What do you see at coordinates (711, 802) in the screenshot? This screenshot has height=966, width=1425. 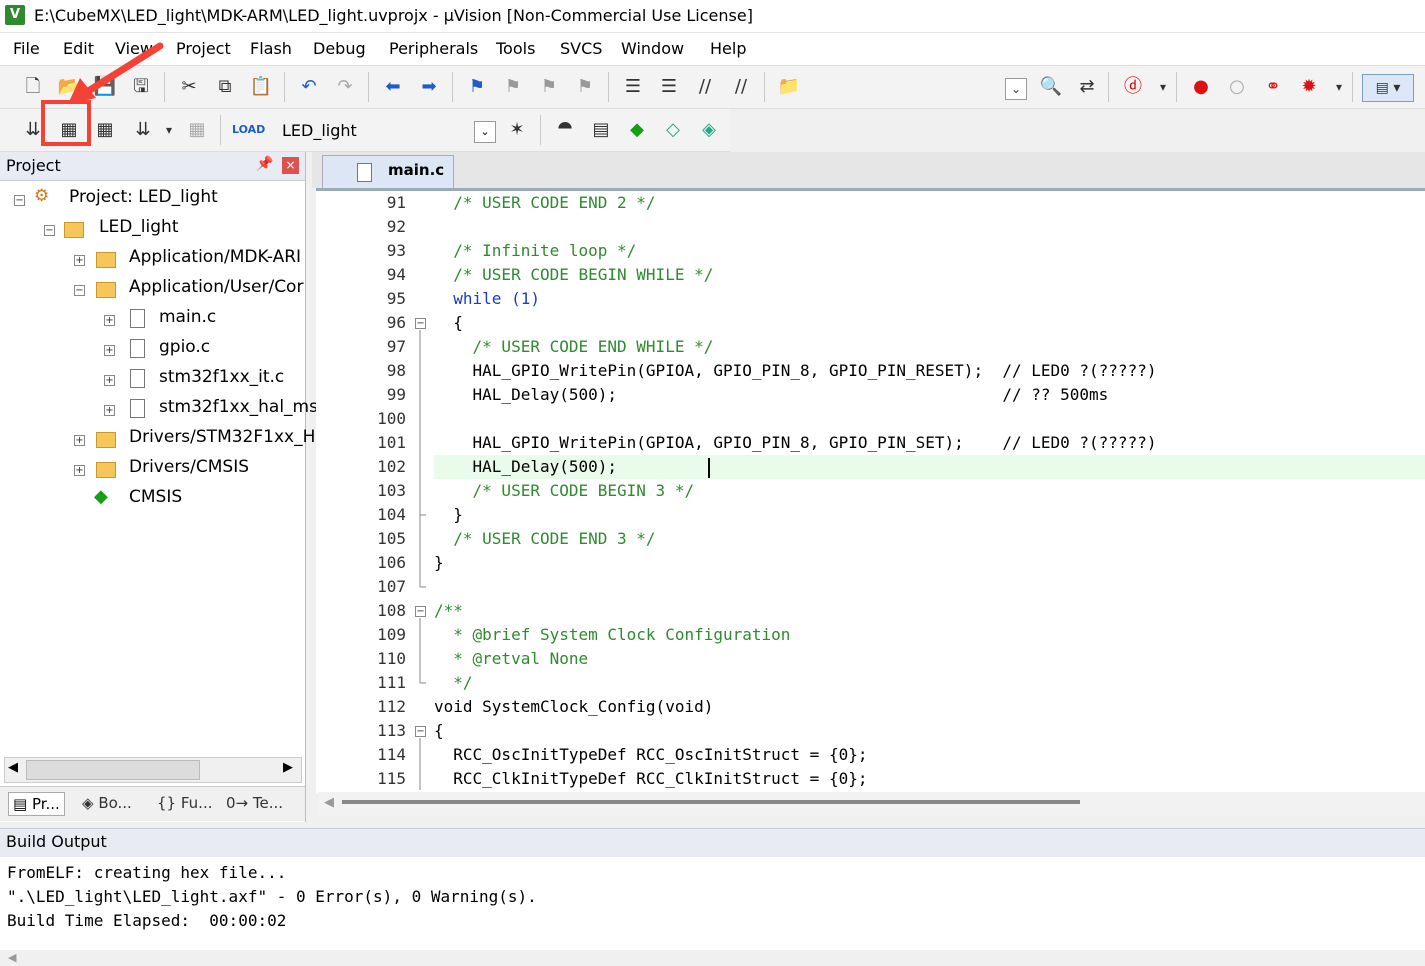 I see `editor-scroll-thumb` at bounding box center [711, 802].